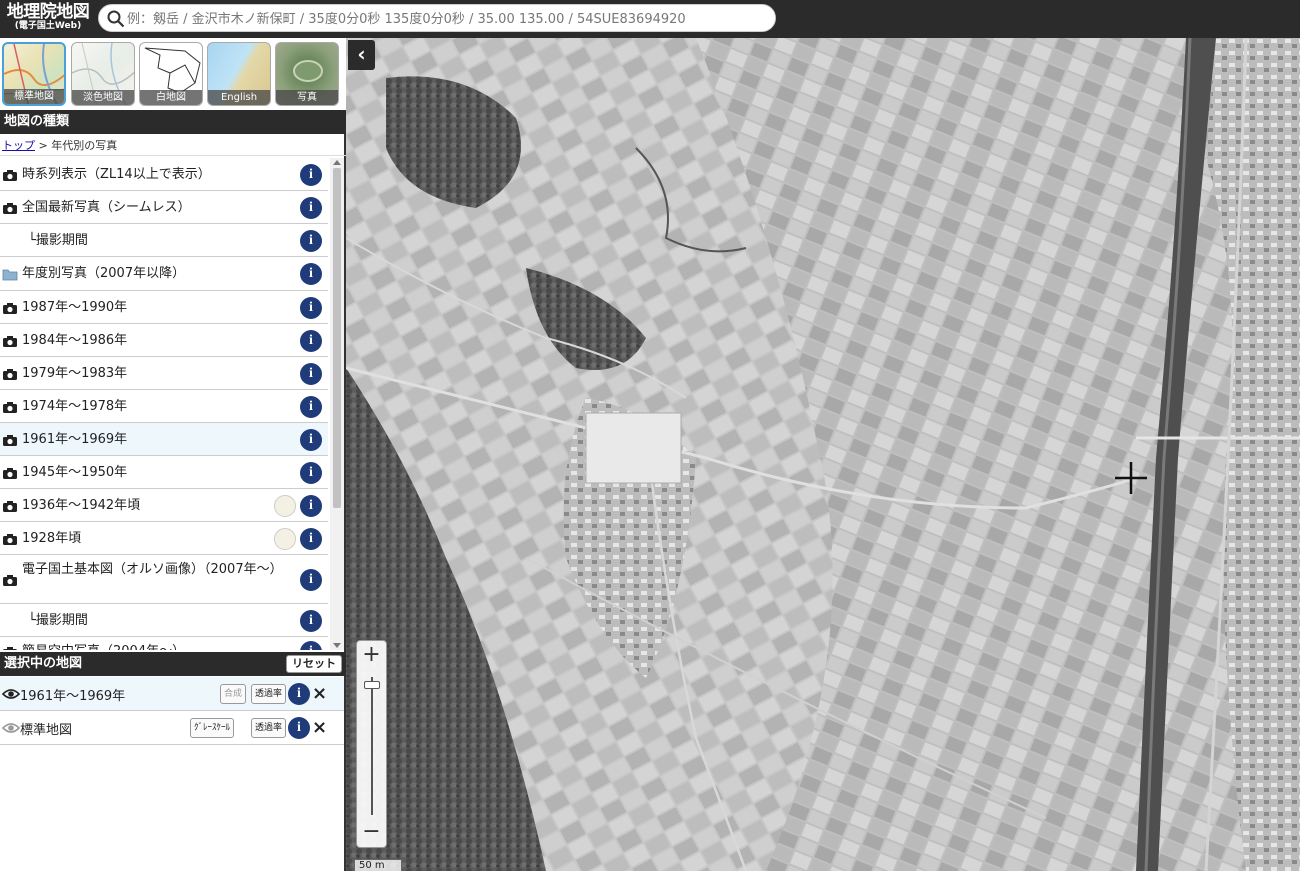  I want to click on site-logo: 地理院地図 (電子国土Web), so click(48, 19).